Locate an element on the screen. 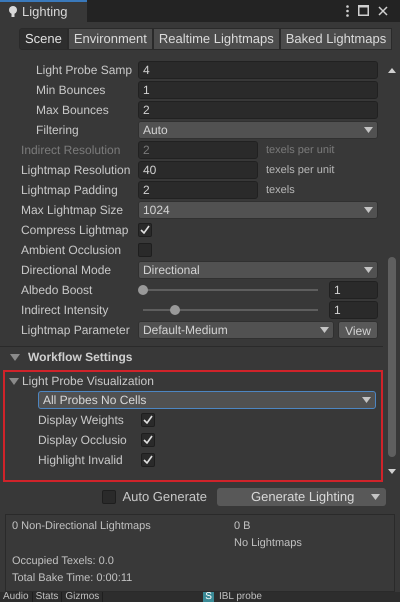  field-label: Lightmap Padding is located at coordinates (70, 190).